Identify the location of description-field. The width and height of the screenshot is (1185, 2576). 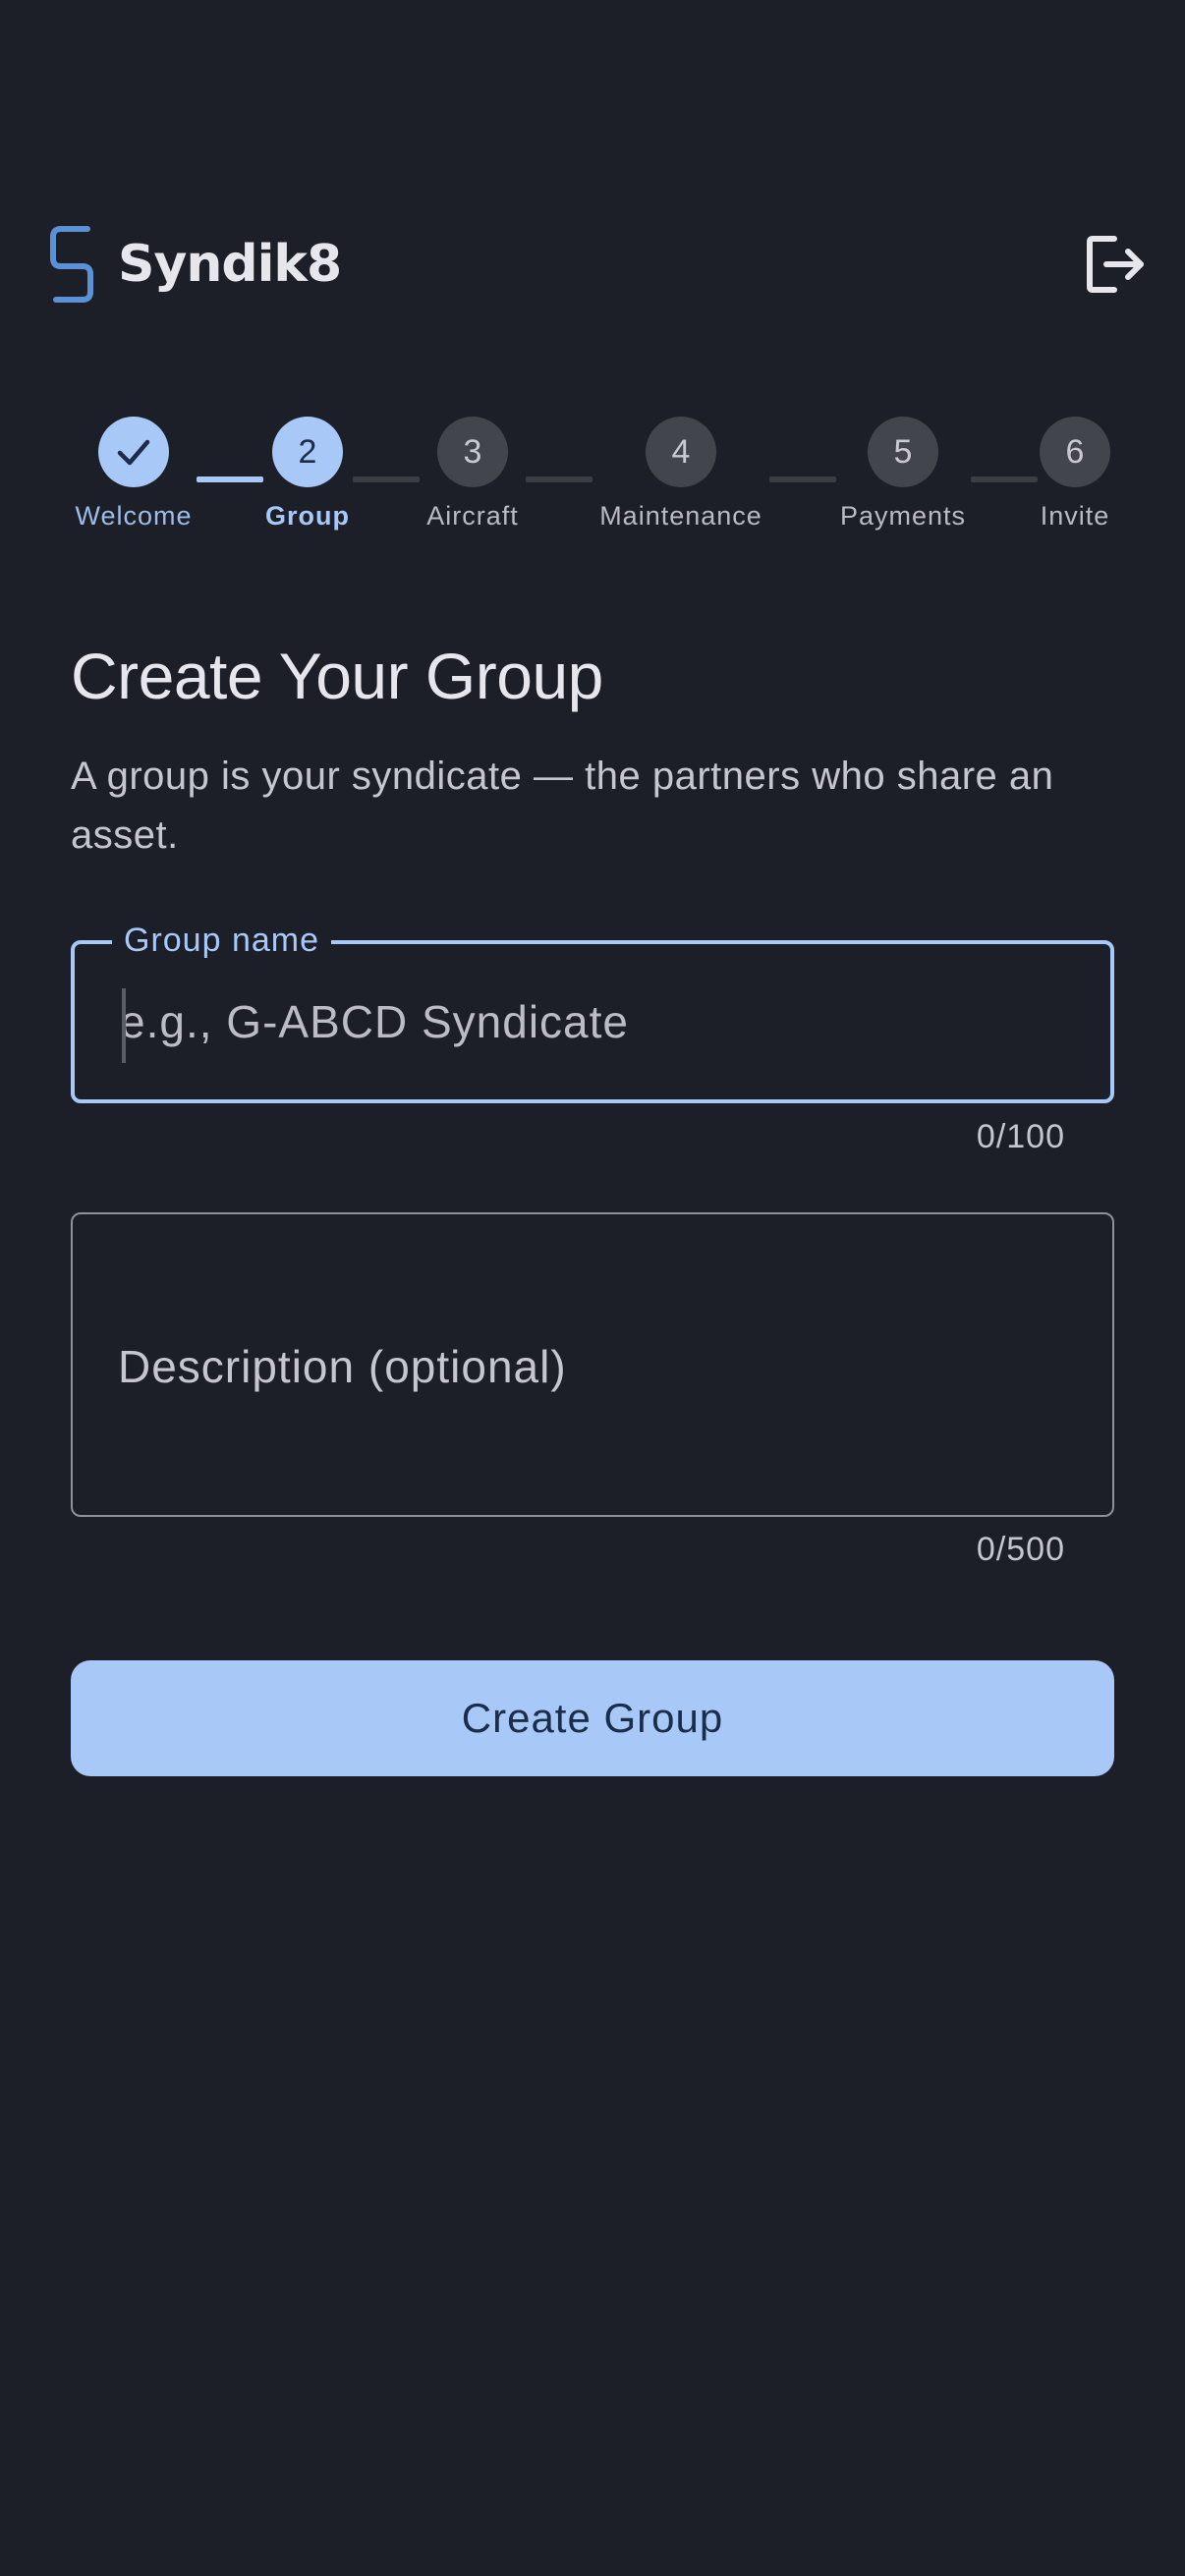
(592, 1364).